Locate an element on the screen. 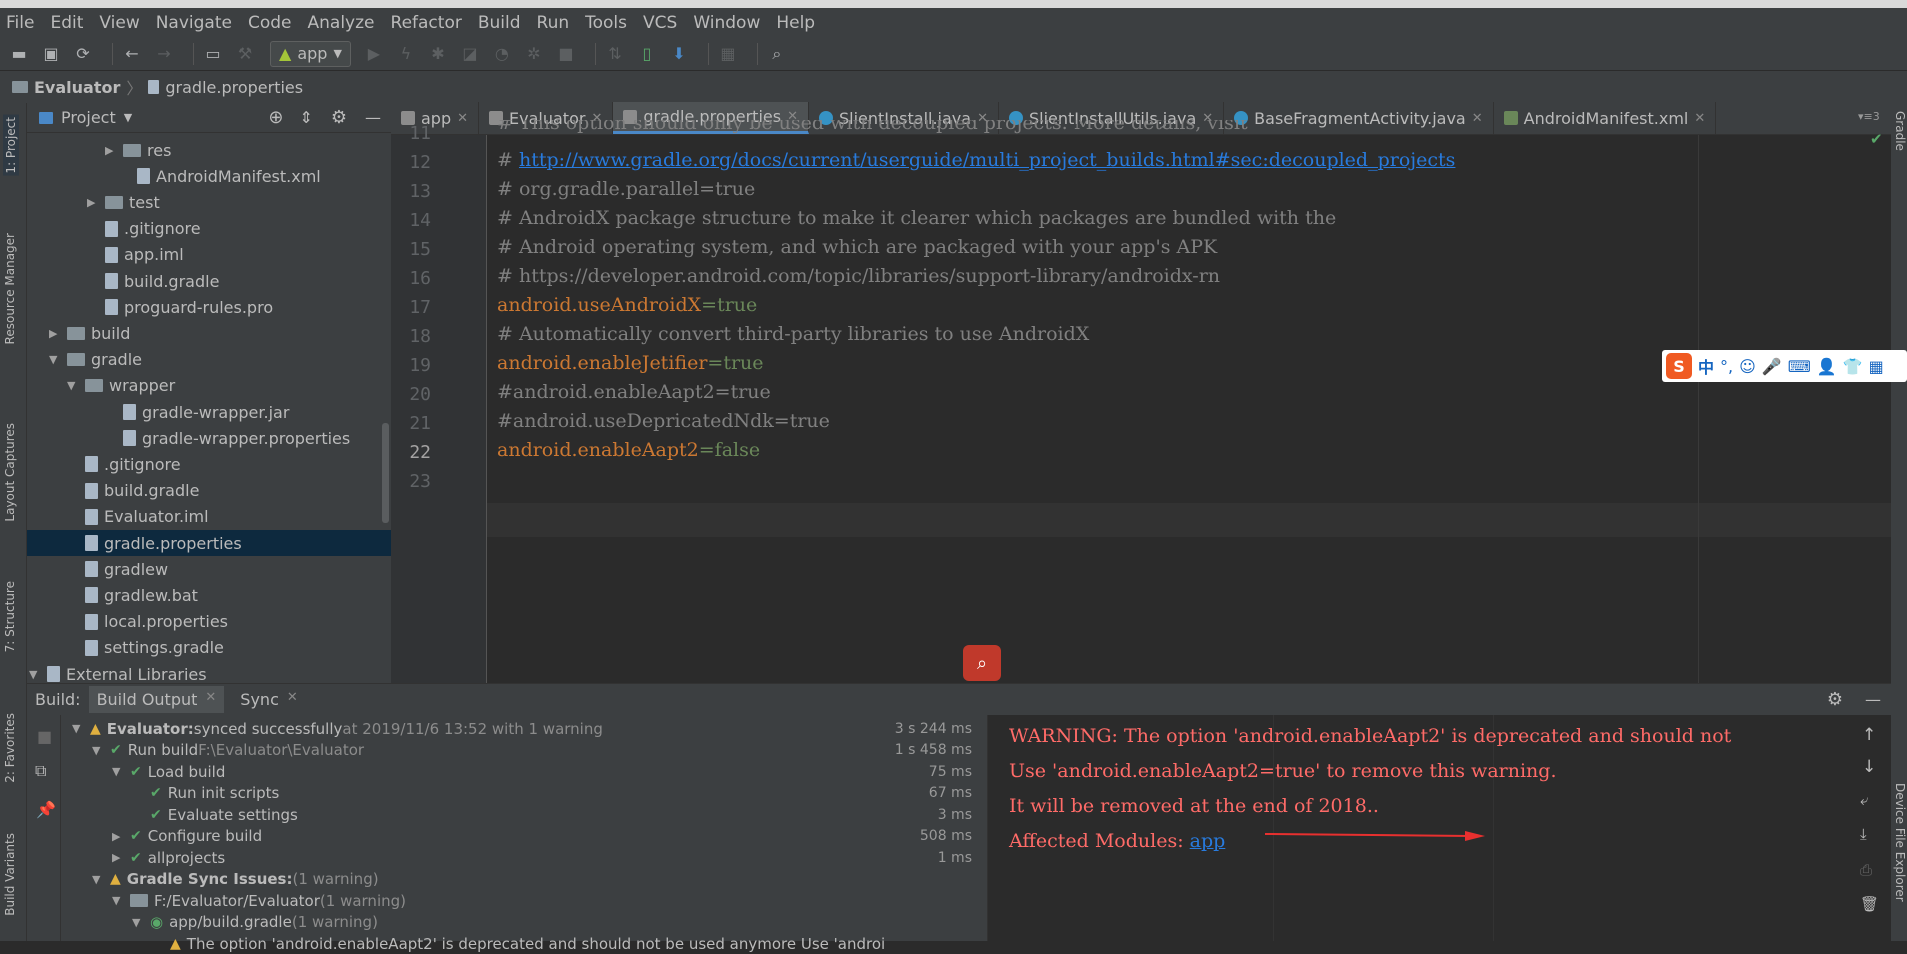  console-scroll-down-icon: ↓ is located at coordinates (1869, 767).